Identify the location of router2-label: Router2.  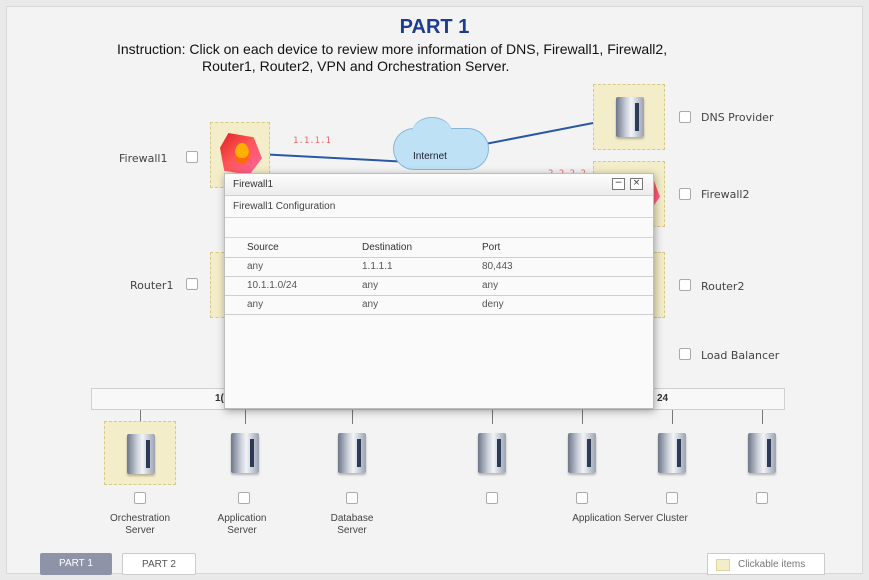
(723, 286).